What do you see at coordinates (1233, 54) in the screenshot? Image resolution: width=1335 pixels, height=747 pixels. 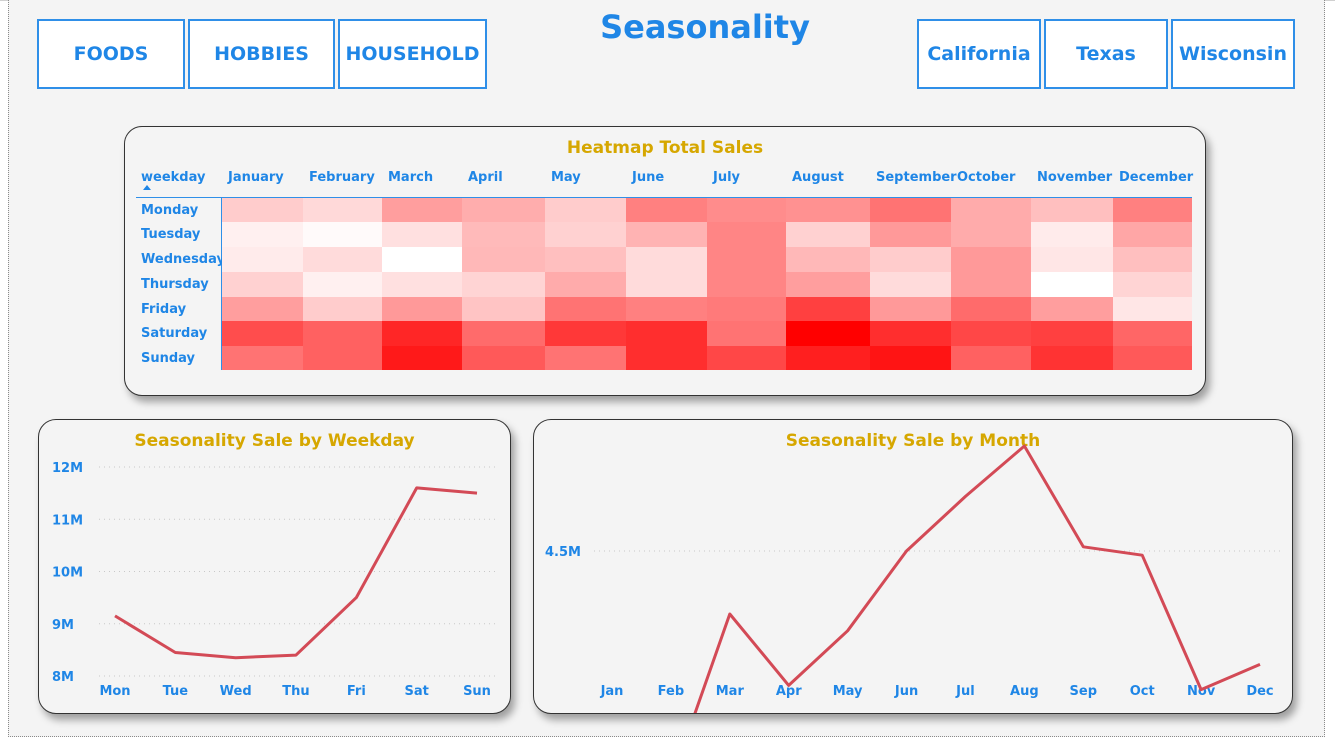 I see `wisconsin-button: Wisconsin` at bounding box center [1233, 54].